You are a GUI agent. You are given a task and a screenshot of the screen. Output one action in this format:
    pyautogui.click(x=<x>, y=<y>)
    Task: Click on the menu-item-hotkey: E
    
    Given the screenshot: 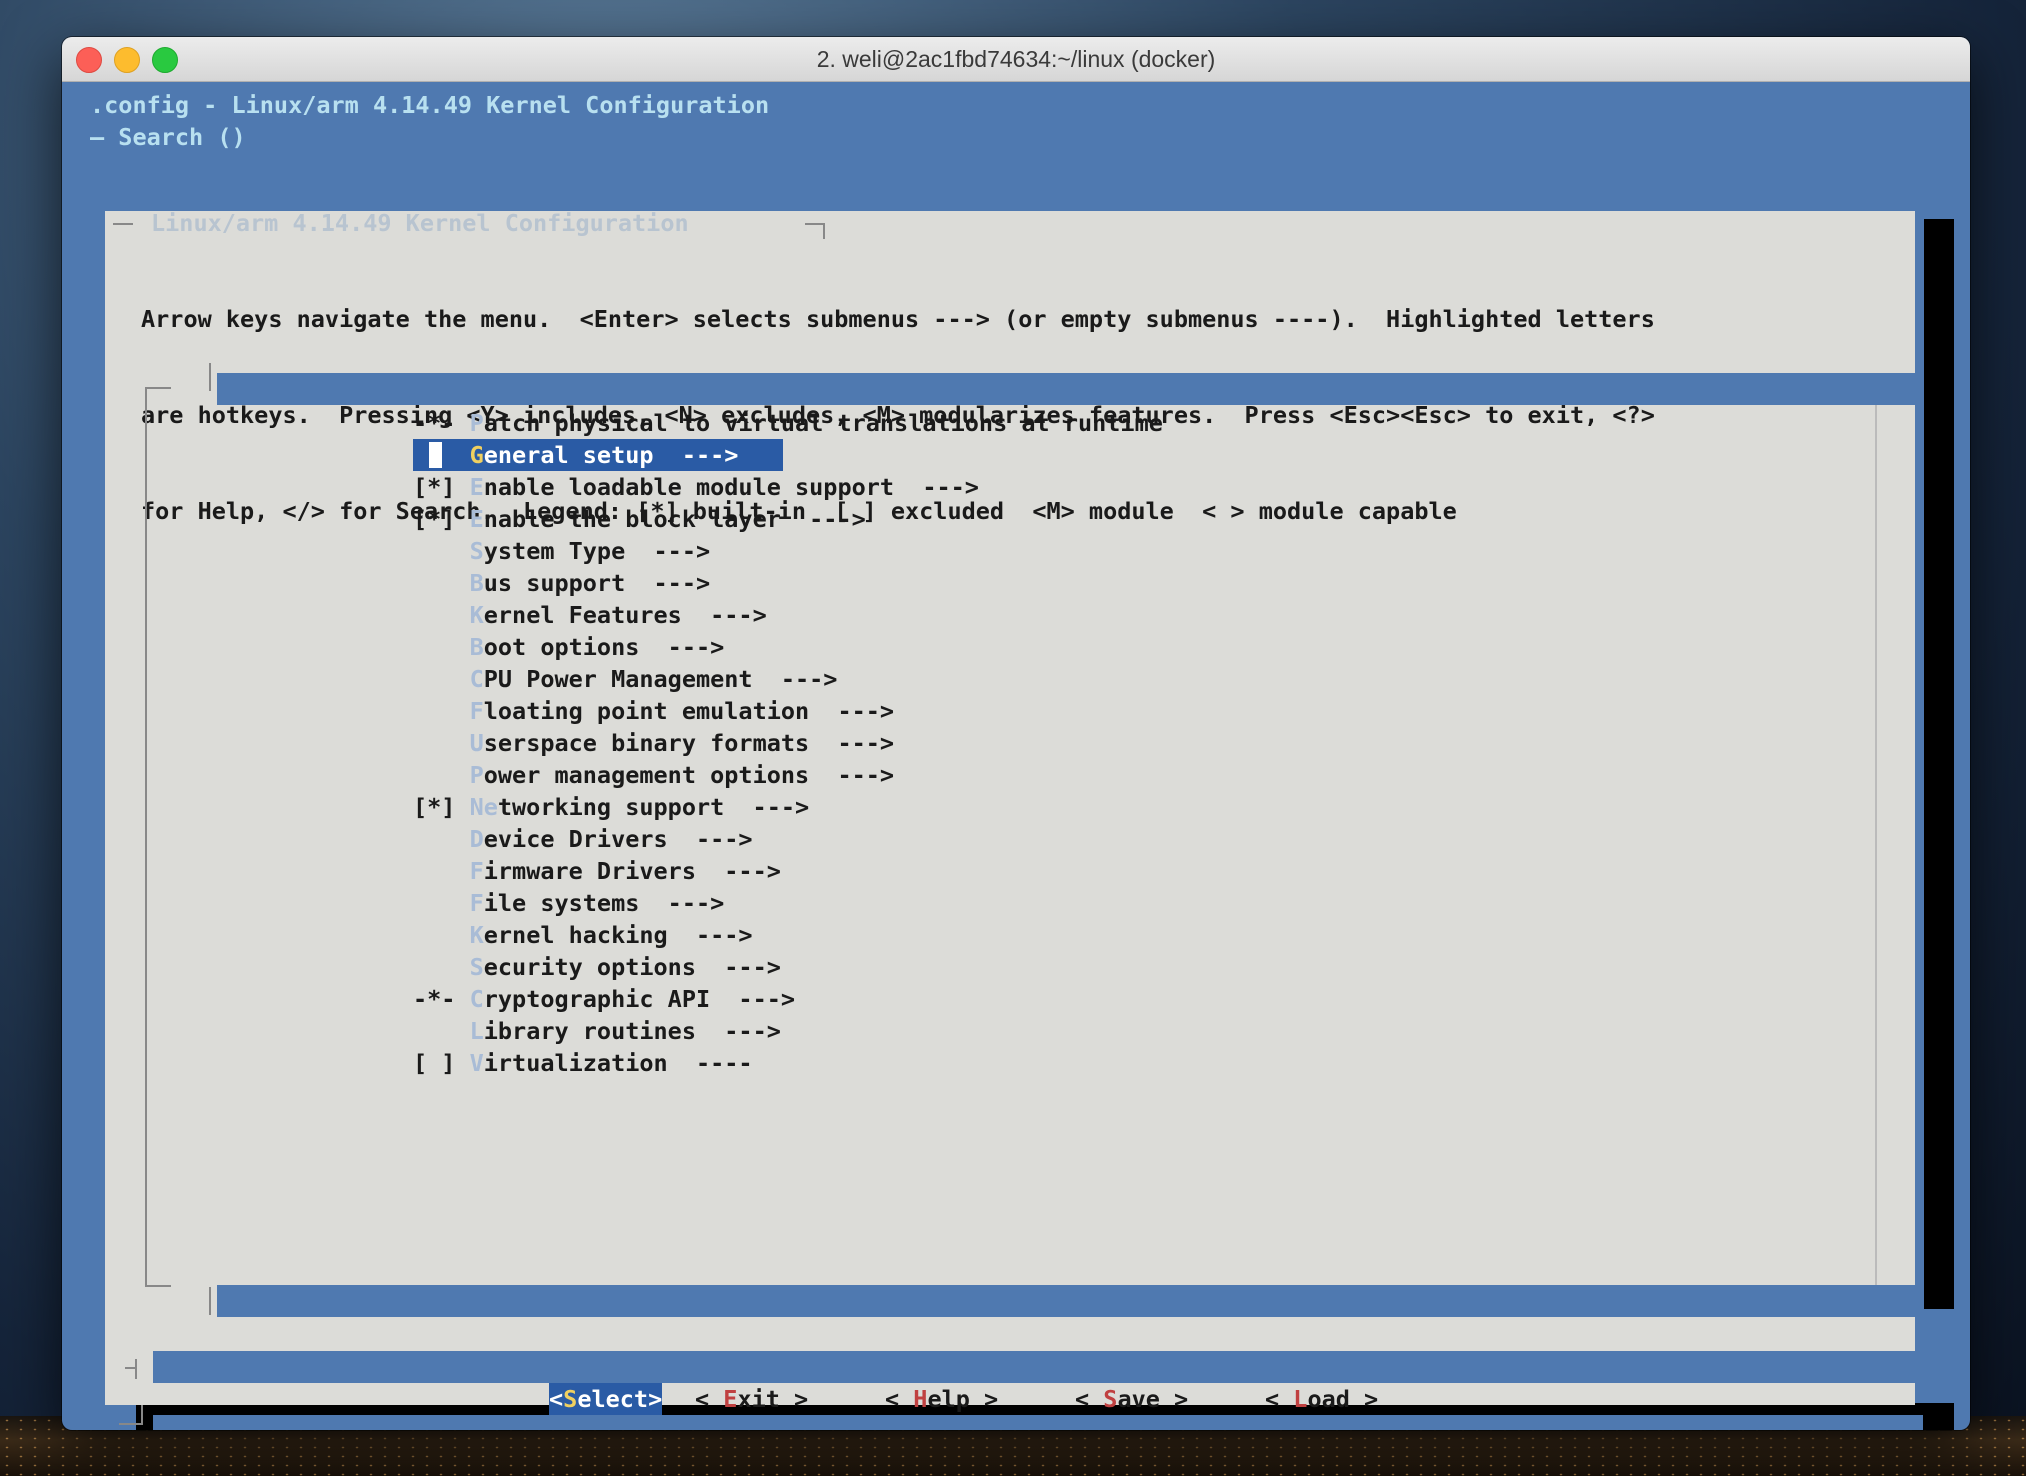 What is the action you would take?
    pyautogui.click(x=476, y=487)
    